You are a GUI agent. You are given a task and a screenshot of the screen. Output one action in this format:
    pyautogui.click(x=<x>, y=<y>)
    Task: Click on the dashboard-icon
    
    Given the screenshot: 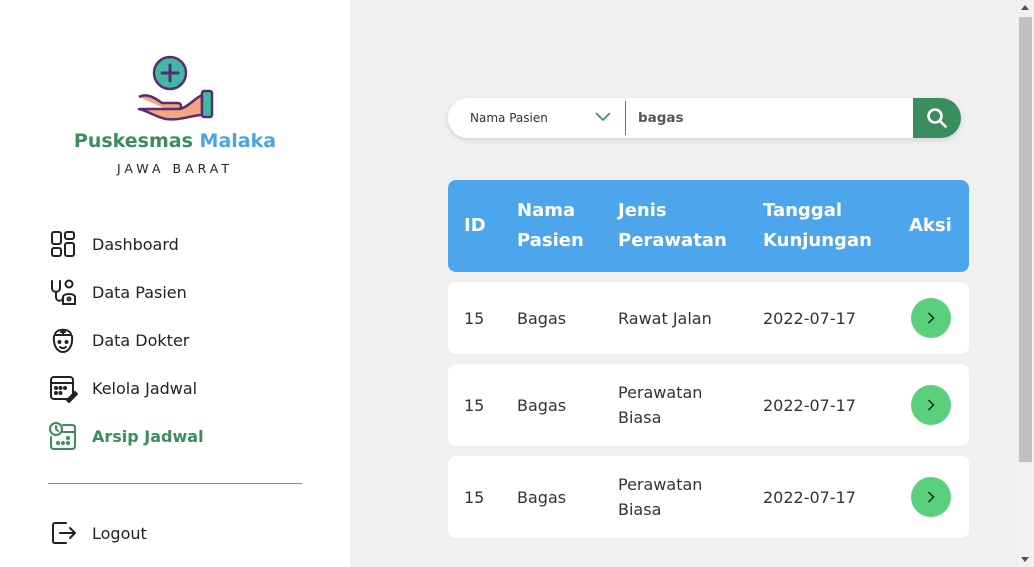 What is the action you would take?
    pyautogui.click(x=63, y=244)
    